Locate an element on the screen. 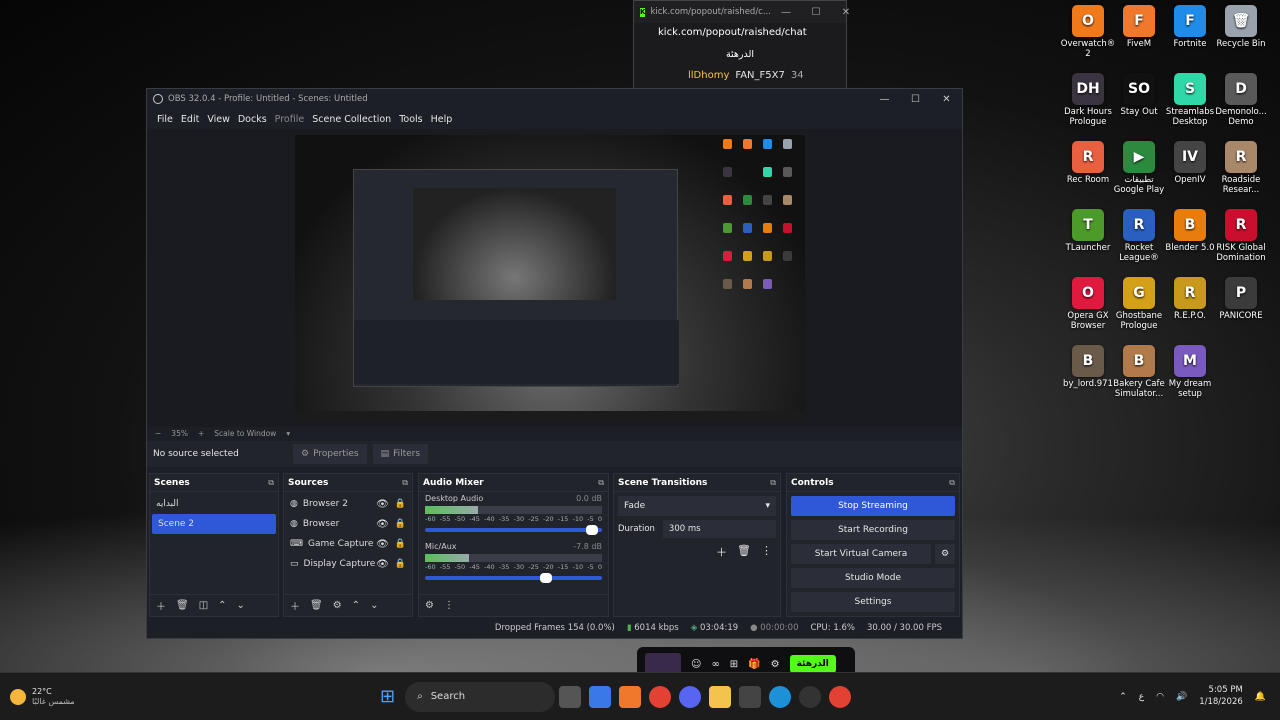 Image resolution: width=1280 pixels, height=720 pixels. desktop-icon: 🗑 Recycle Bin is located at coordinates (1241, 27).